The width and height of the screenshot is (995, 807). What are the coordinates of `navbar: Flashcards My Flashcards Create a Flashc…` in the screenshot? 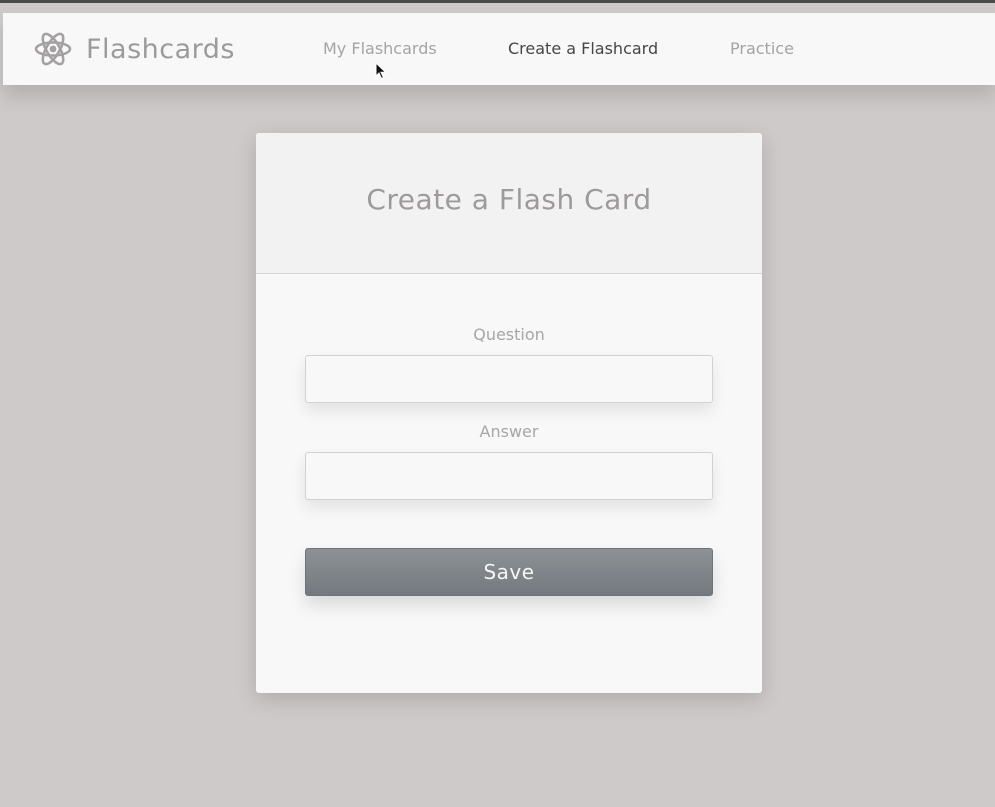 It's located at (499, 49).